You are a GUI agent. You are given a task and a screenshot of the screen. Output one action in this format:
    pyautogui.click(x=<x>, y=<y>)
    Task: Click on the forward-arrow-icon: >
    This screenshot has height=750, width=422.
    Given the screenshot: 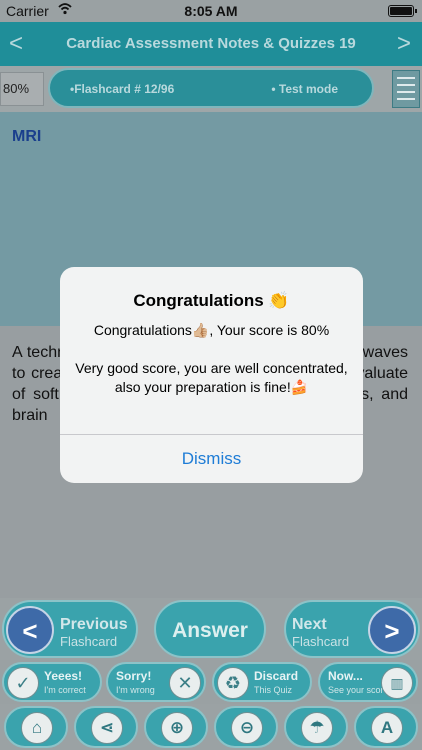 What is the action you would take?
    pyautogui.click(x=404, y=44)
    